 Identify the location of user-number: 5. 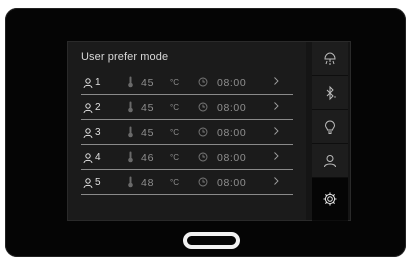
(98, 182).